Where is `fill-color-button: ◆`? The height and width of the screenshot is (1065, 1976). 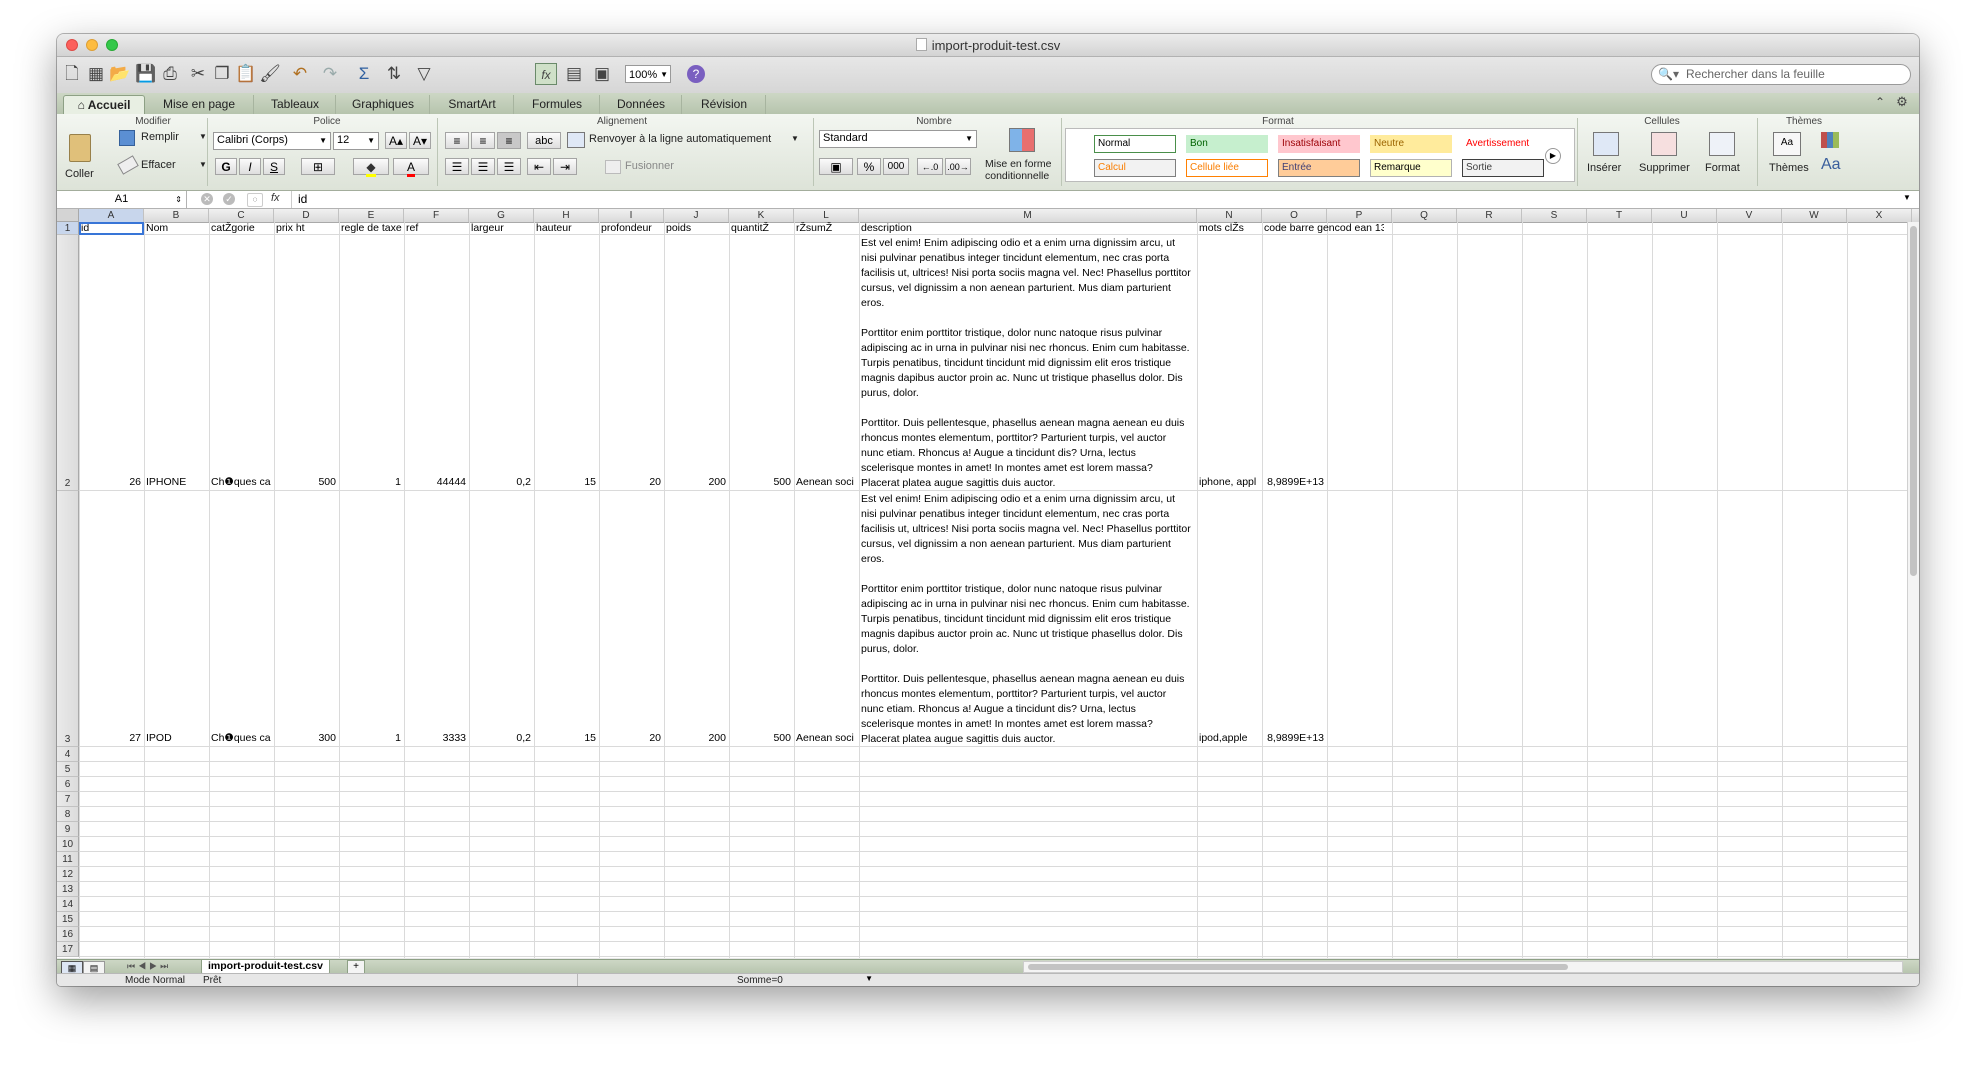
fill-color-button: ◆ is located at coordinates (371, 167).